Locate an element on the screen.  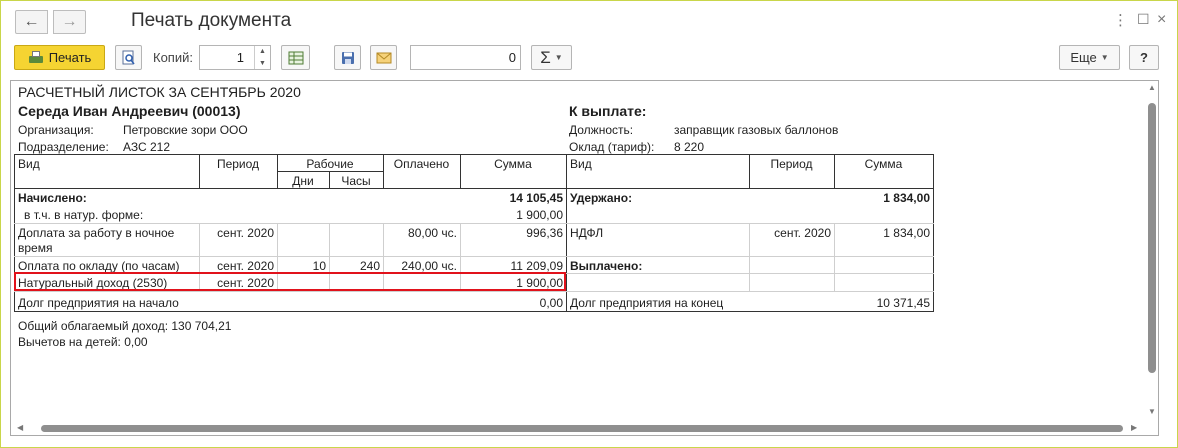
print-button: Печать is located at coordinates (59, 57).